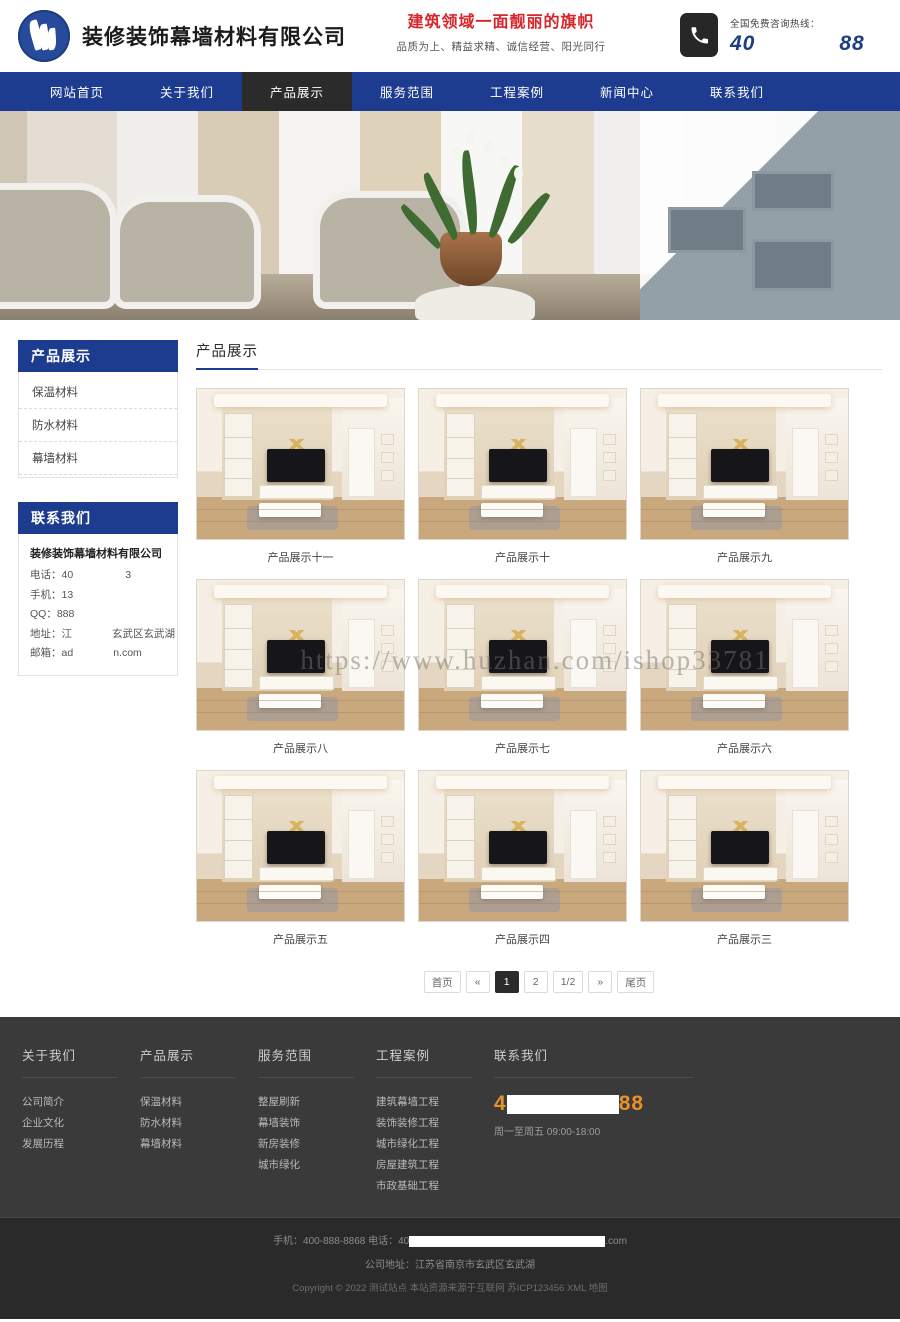 The width and height of the screenshot is (900, 1322). What do you see at coordinates (450, 1265) in the screenshot?
I see `footer-bottom-address: 公司地址：江苏省南京市玄武区玄武湖` at bounding box center [450, 1265].